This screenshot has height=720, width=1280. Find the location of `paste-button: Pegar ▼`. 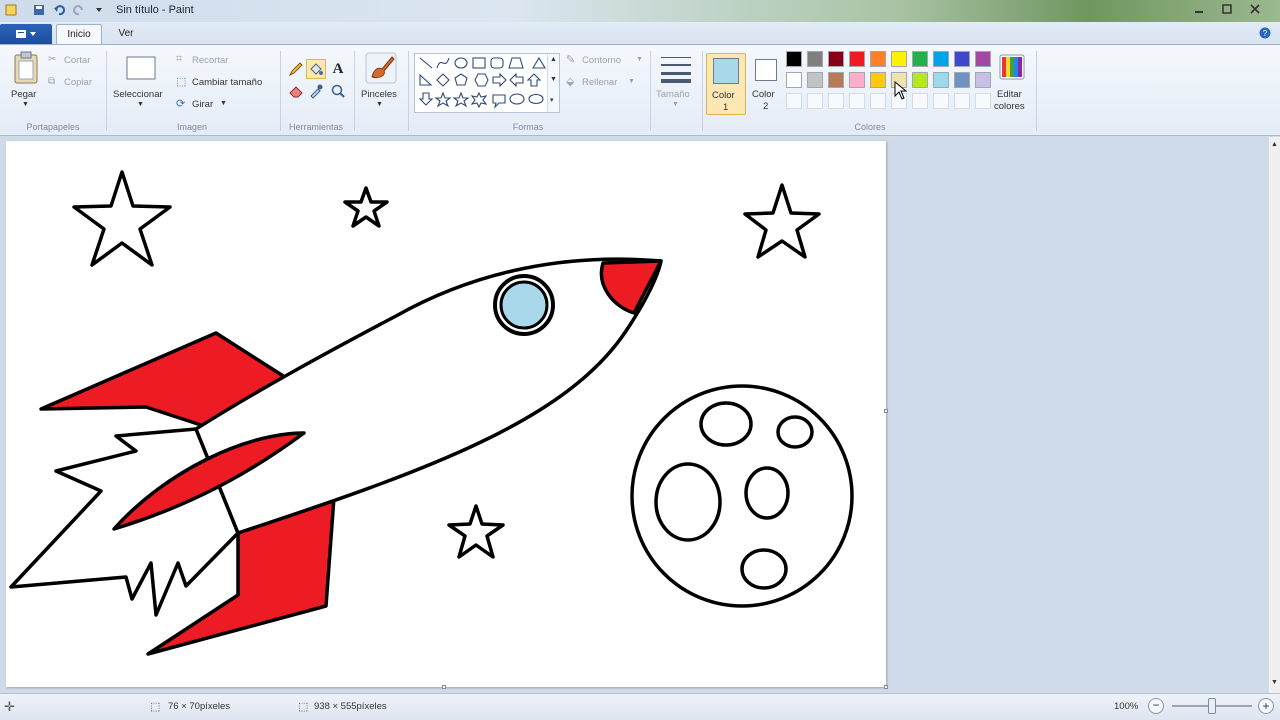

paste-button: Pegar ▼ is located at coordinates (26, 81).